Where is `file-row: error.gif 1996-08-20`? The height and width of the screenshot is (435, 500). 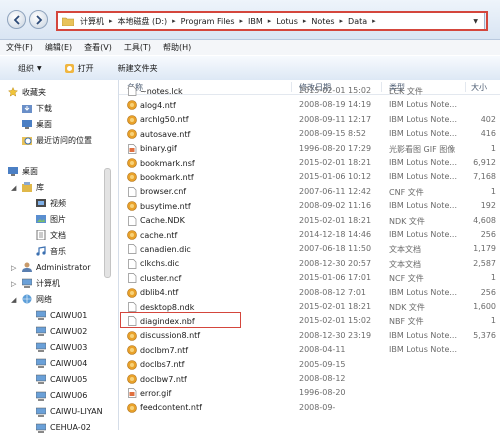 file-row: error.gif 1996-08-20 is located at coordinates (309, 393).